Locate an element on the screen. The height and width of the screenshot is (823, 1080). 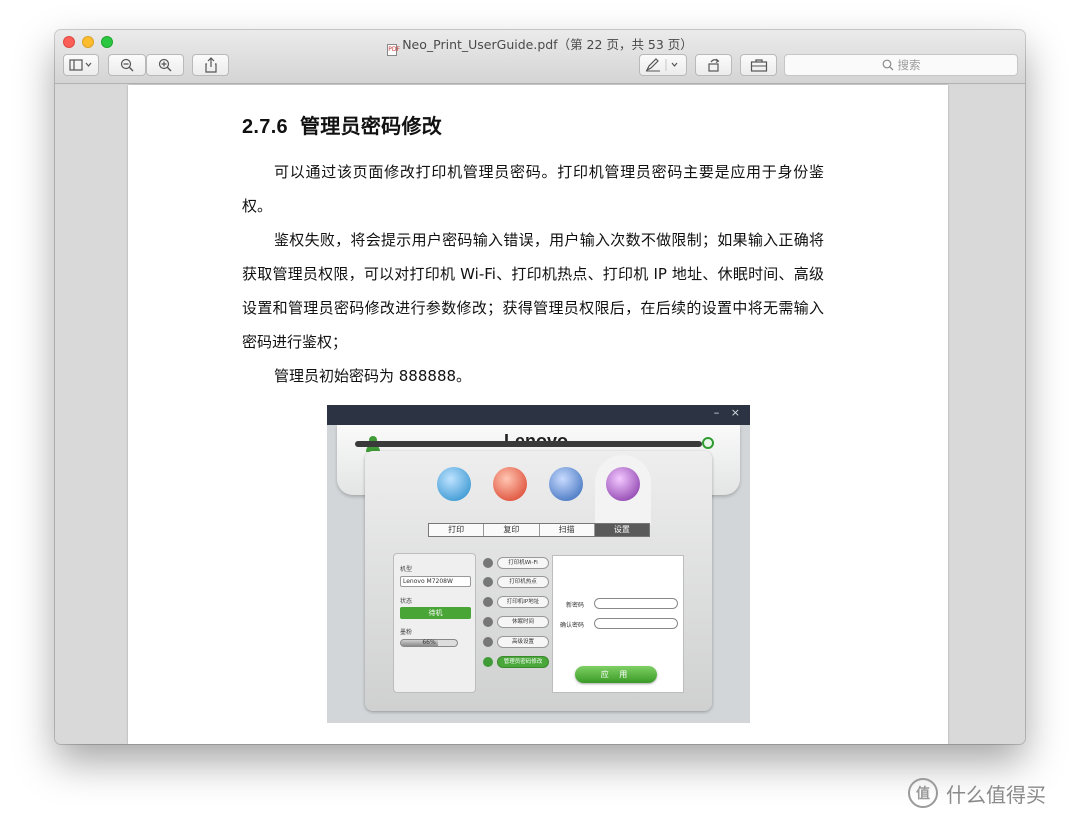
section-heading: 2.7.6 管理员密码修改 is located at coordinates (342, 124).